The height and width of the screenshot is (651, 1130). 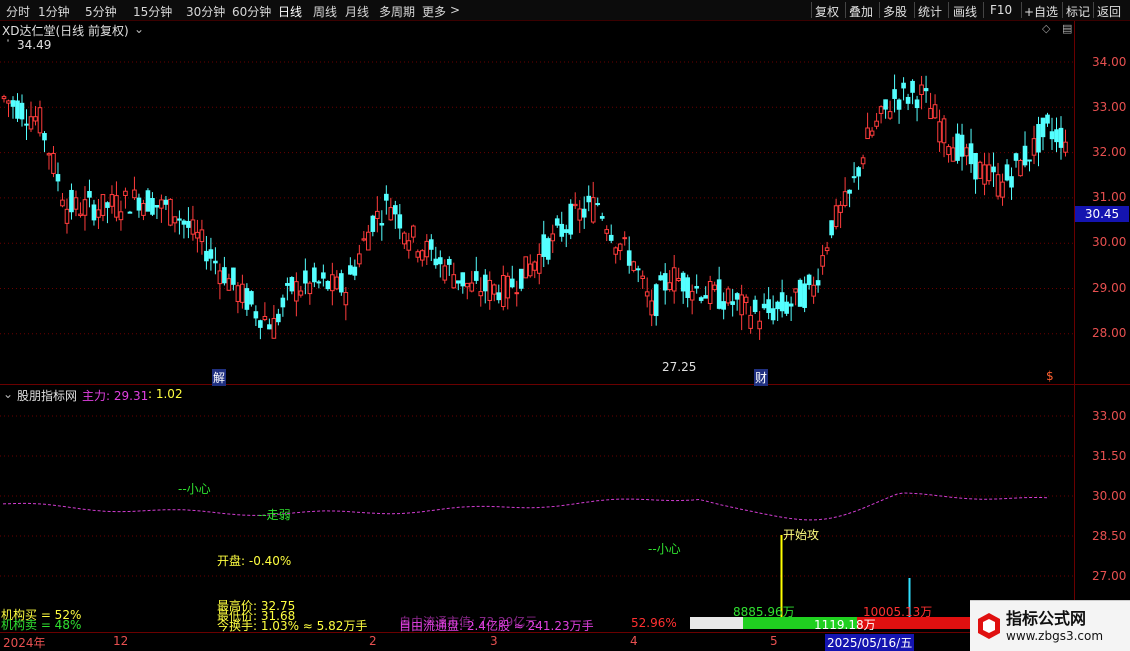 I want to click on price-axis-label: 29.00, so click(x=1109, y=288).